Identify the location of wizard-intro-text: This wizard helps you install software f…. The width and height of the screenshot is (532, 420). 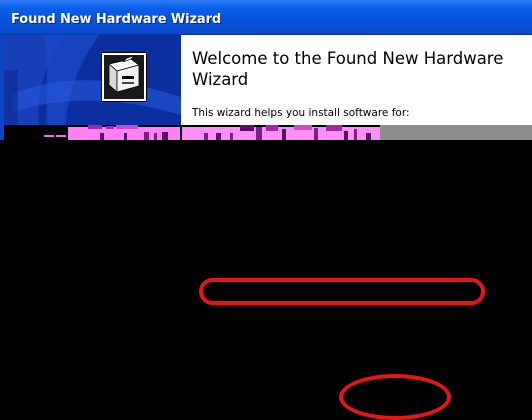
(301, 113).